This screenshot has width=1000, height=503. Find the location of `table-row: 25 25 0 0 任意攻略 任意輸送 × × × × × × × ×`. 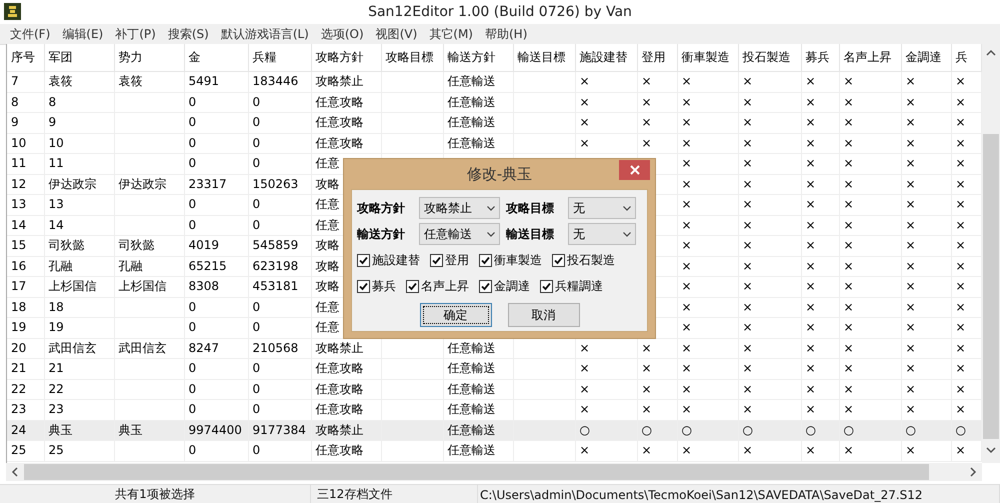

table-row: 25 25 0 0 任意攻略 任意輸送 × × × × × × × × is located at coordinates (494, 450).